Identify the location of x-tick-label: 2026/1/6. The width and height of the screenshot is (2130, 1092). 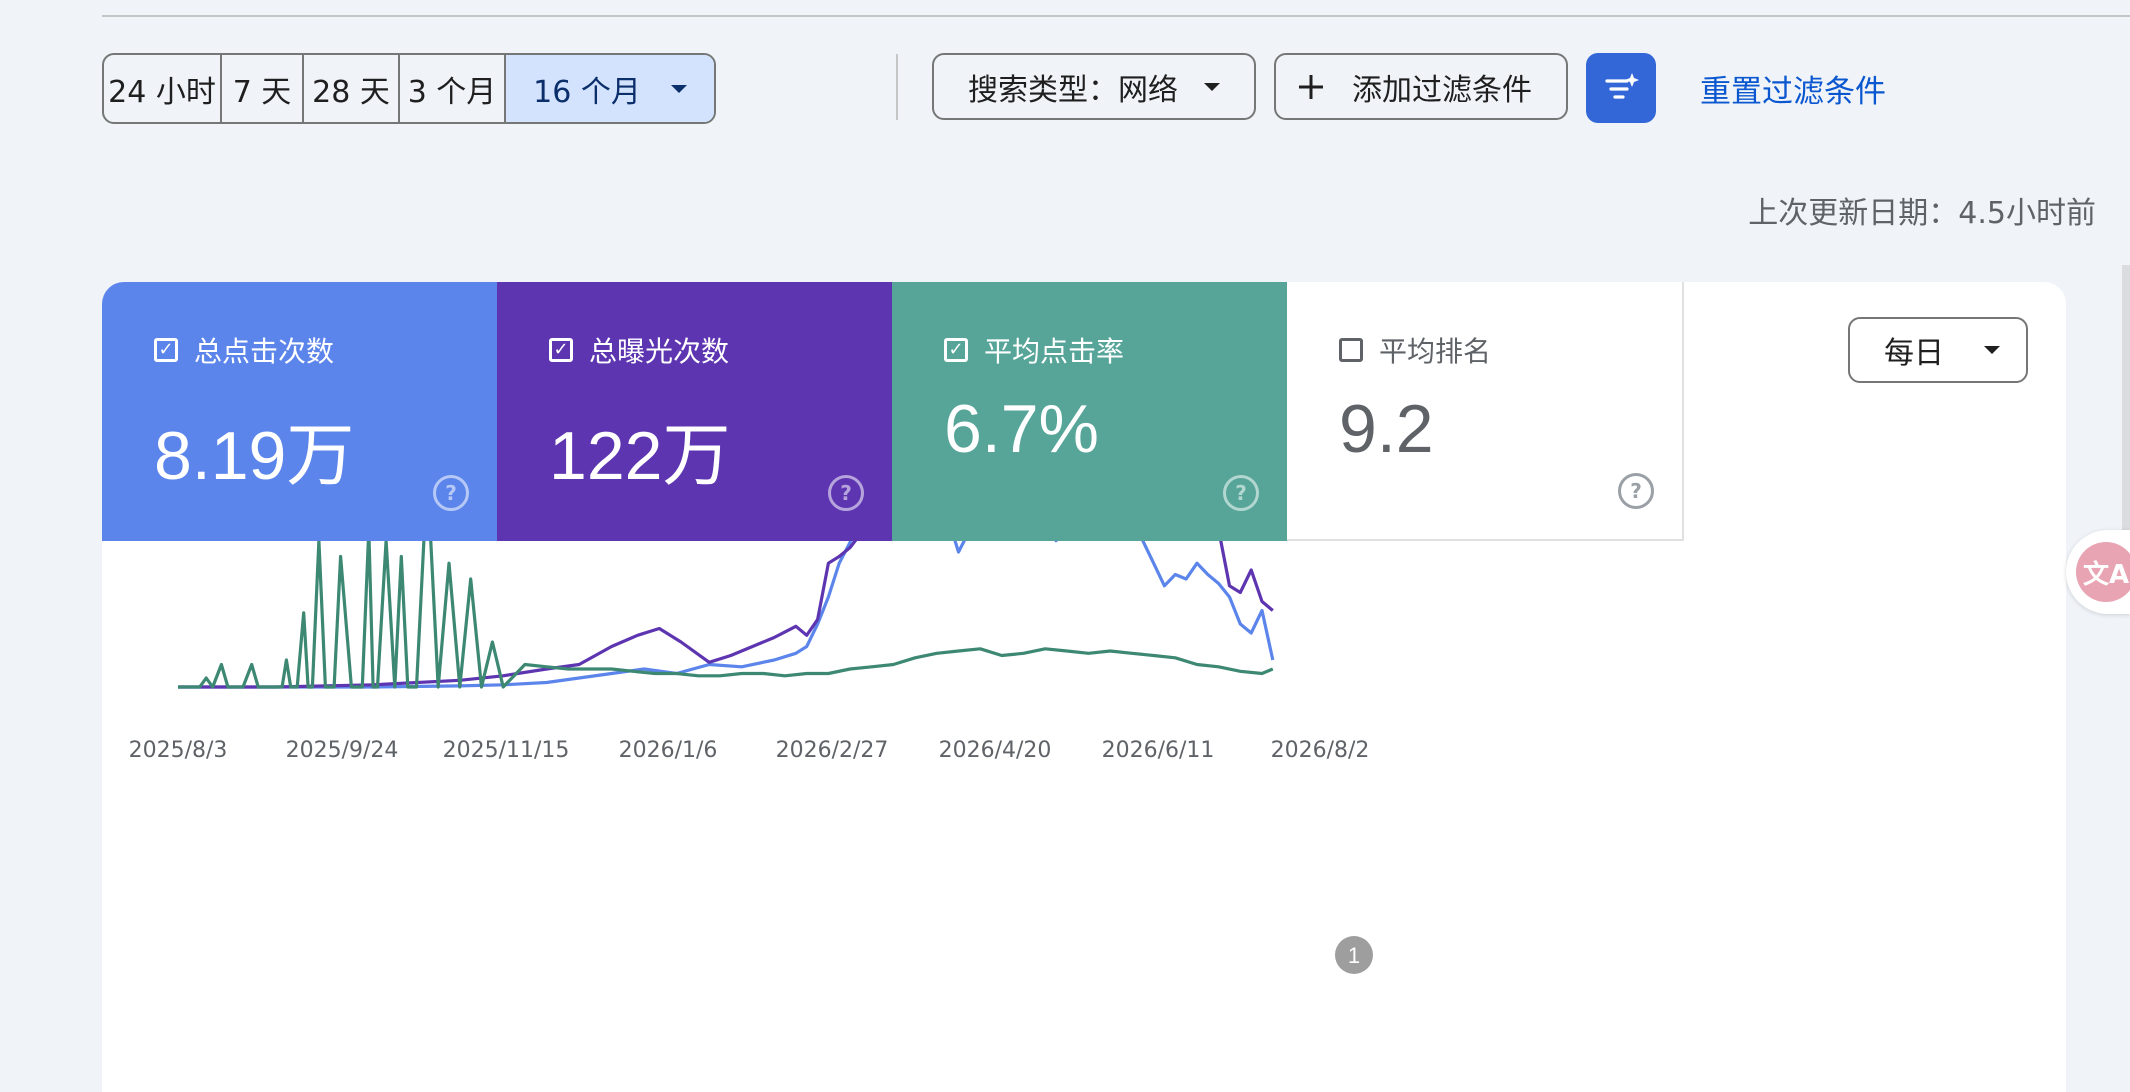
(668, 750).